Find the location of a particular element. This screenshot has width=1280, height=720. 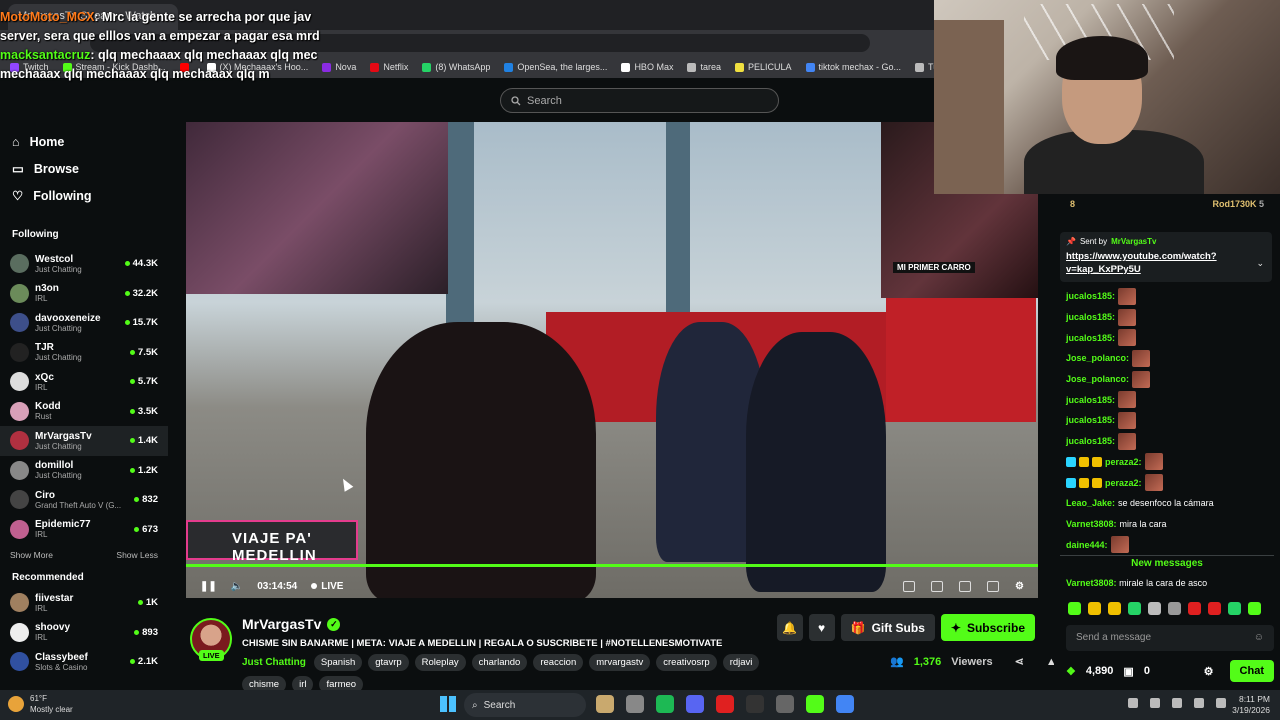

volume-icon: 🔈 is located at coordinates (237, 586).